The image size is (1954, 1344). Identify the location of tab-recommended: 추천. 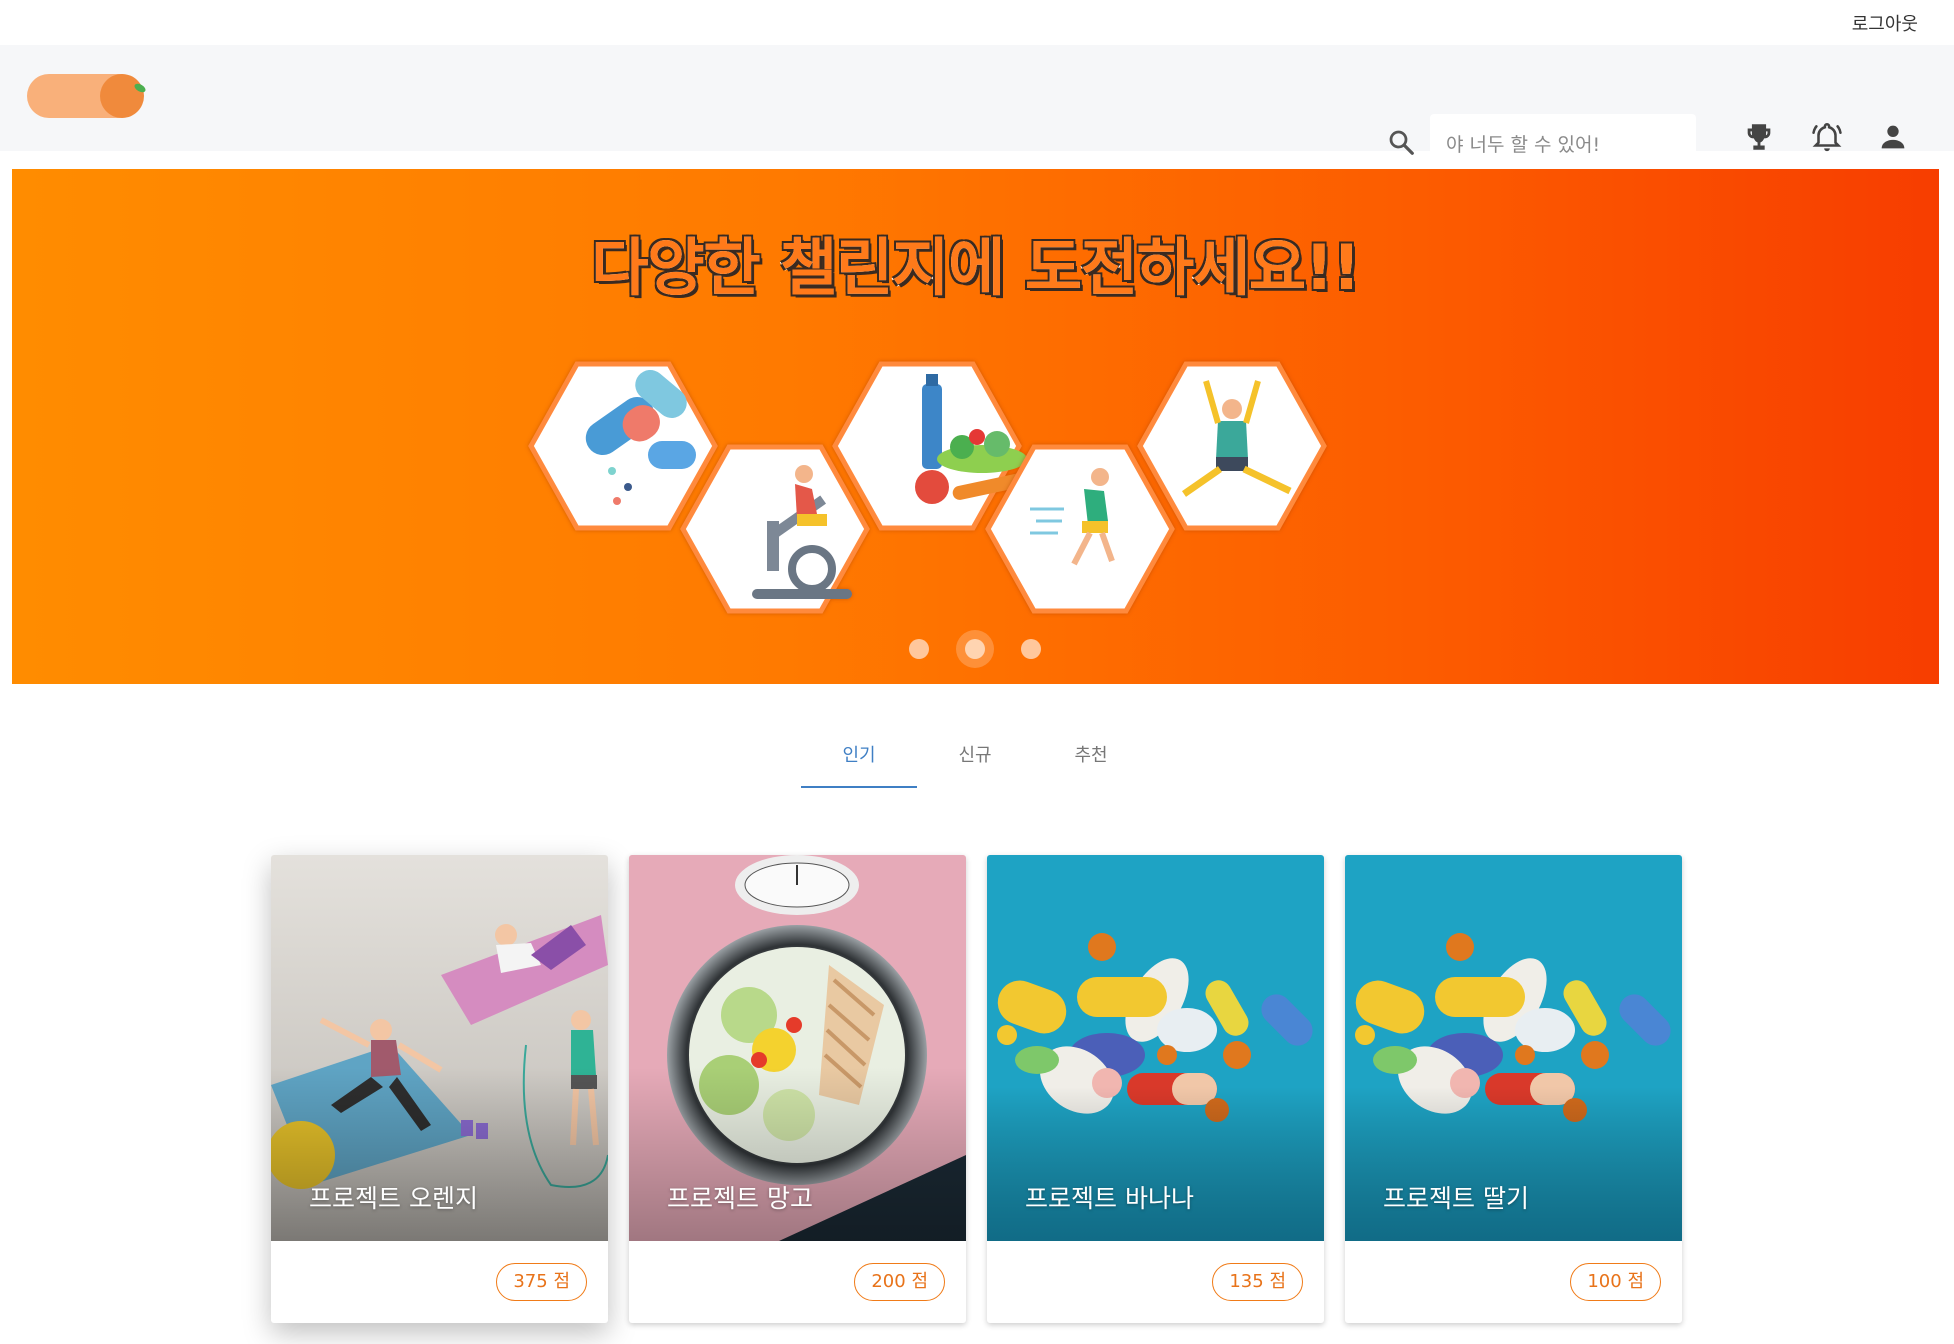
(1091, 758).